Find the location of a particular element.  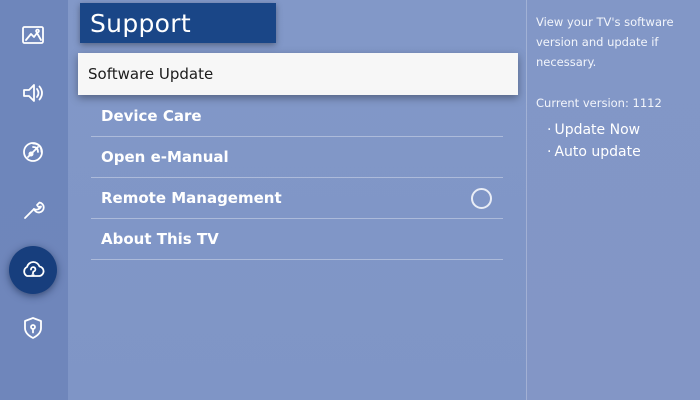

support-cloud-icon is located at coordinates (34, 269).